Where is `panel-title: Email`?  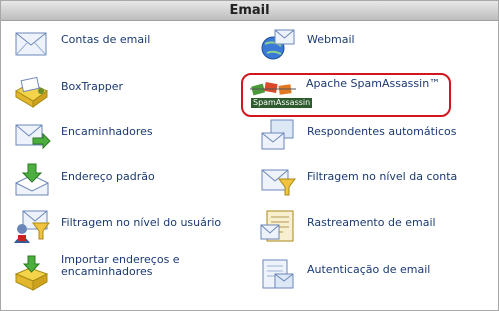 panel-title: Email is located at coordinates (249, 11).